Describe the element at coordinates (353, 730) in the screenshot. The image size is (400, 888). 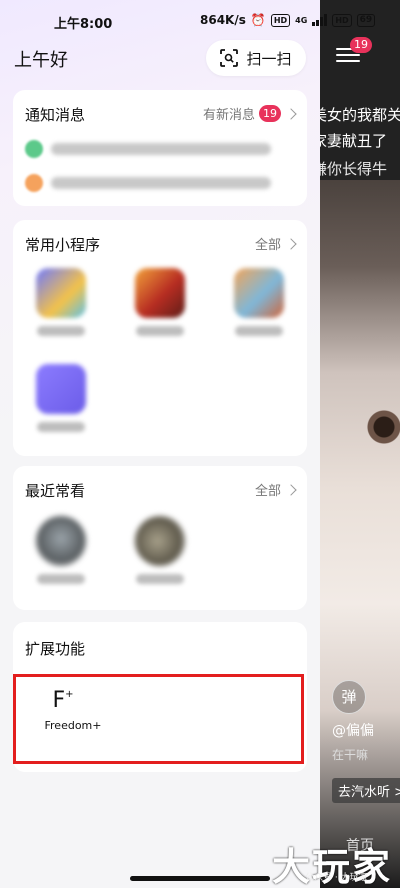
I see `video-author: @偏偏` at that location.